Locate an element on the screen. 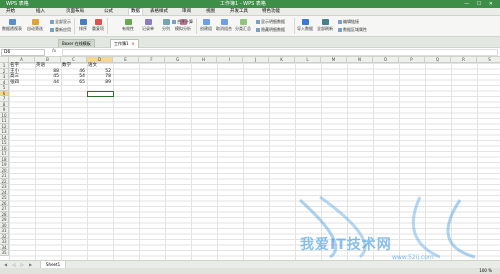  sheet-nav-buttons: ◀ ◁ ▷ ▶ is located at coordinates (19, 264).